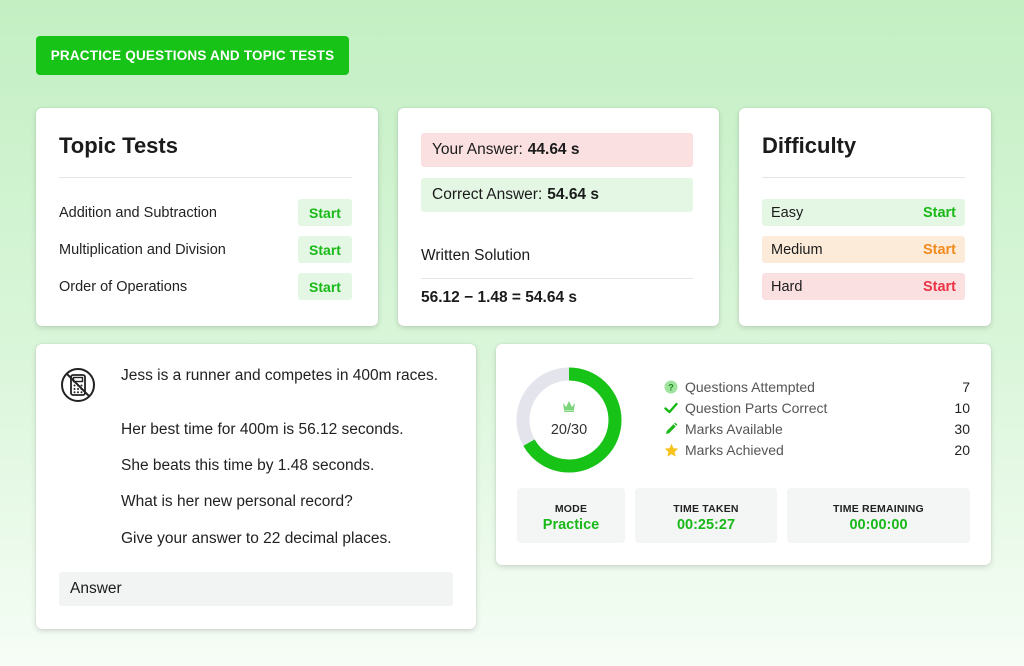 This screenshot has width=1024, height=666. What do you see at coordinates (863, 286) in the screenshot?
I see `difficulty-hard-row: Hard Start` at bounding box center [863, 286].